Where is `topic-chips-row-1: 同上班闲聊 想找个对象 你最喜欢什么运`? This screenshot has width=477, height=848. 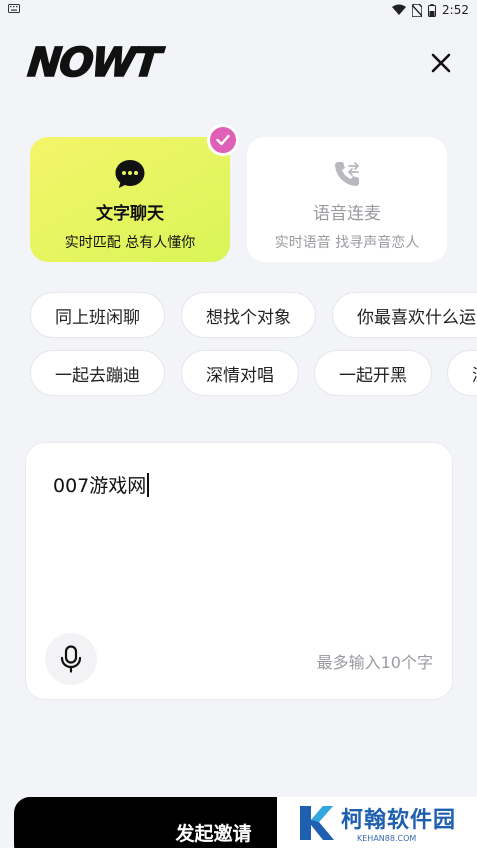
topic-chips-row-1: 同上班闲聊 想找个对象 你最喜欢什么运 is located at coordinates (238, 315).